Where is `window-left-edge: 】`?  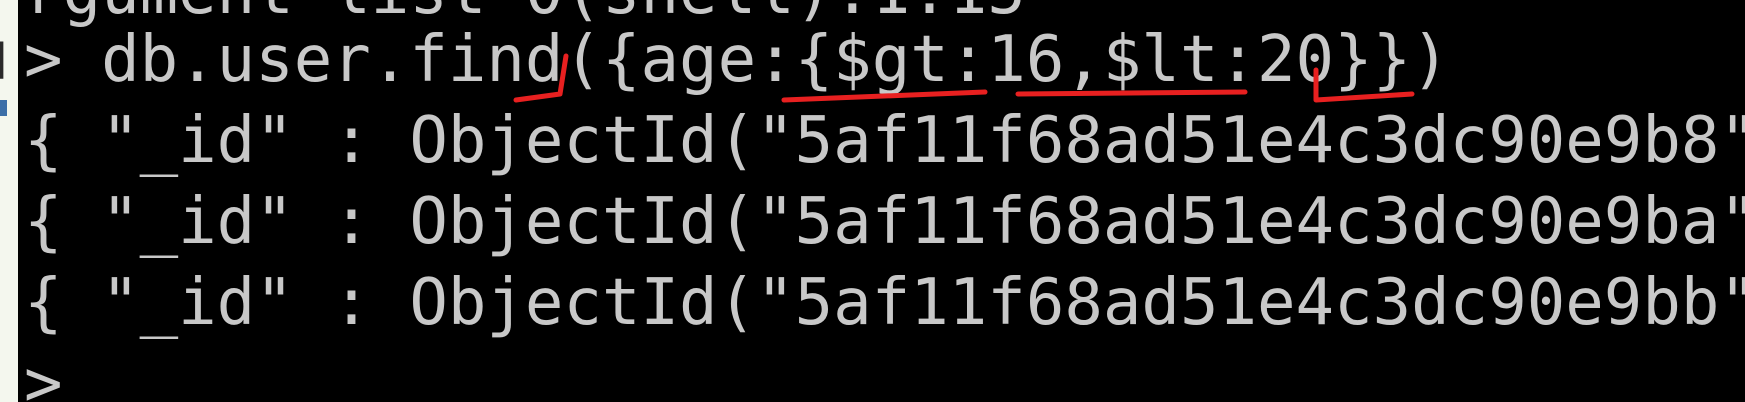
window-left-edge: 】 is located at coordinates (15, 201).